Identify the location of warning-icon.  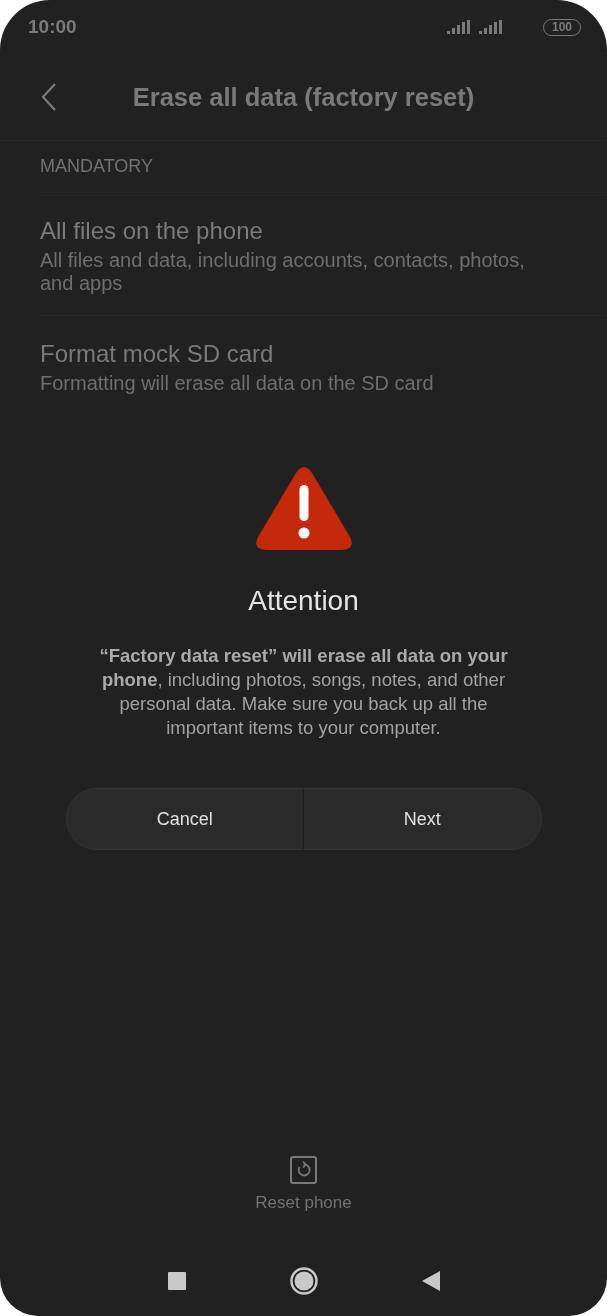
(303, 509).